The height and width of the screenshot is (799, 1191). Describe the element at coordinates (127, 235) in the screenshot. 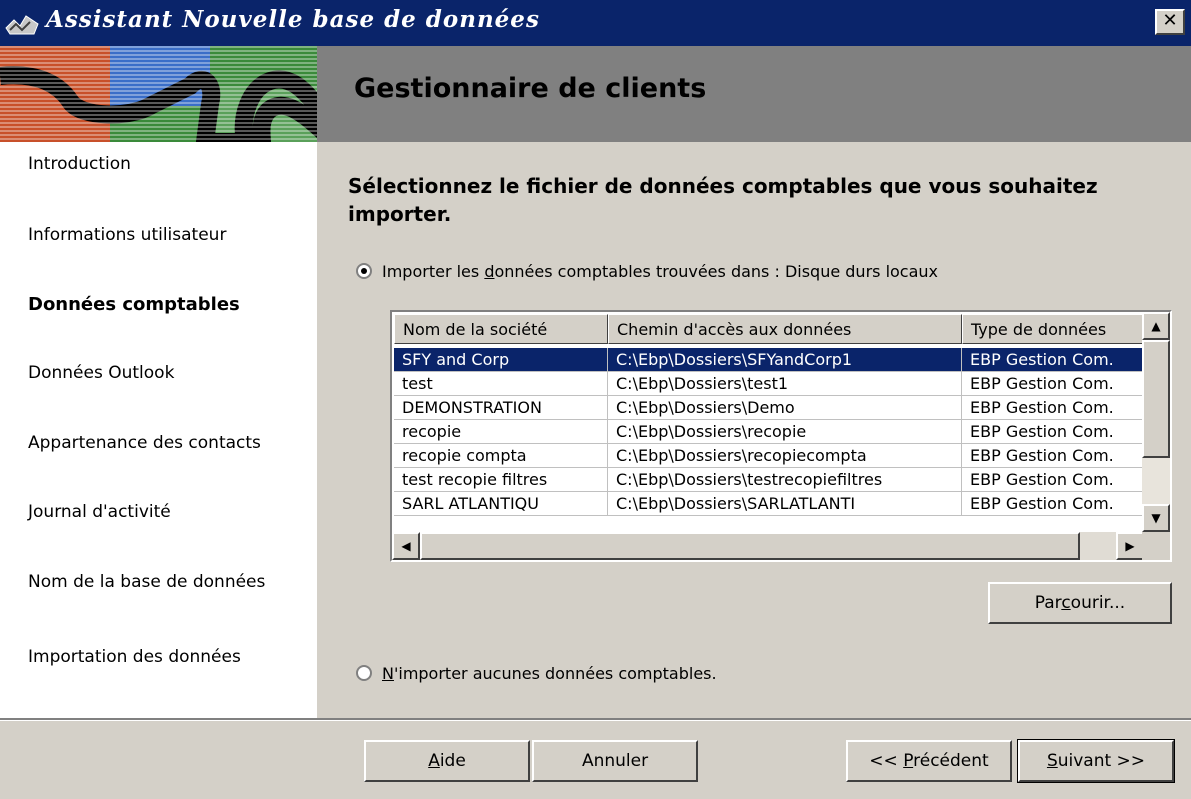

I see `step-informations-utilisateur: Informations utilisateur` at that location.